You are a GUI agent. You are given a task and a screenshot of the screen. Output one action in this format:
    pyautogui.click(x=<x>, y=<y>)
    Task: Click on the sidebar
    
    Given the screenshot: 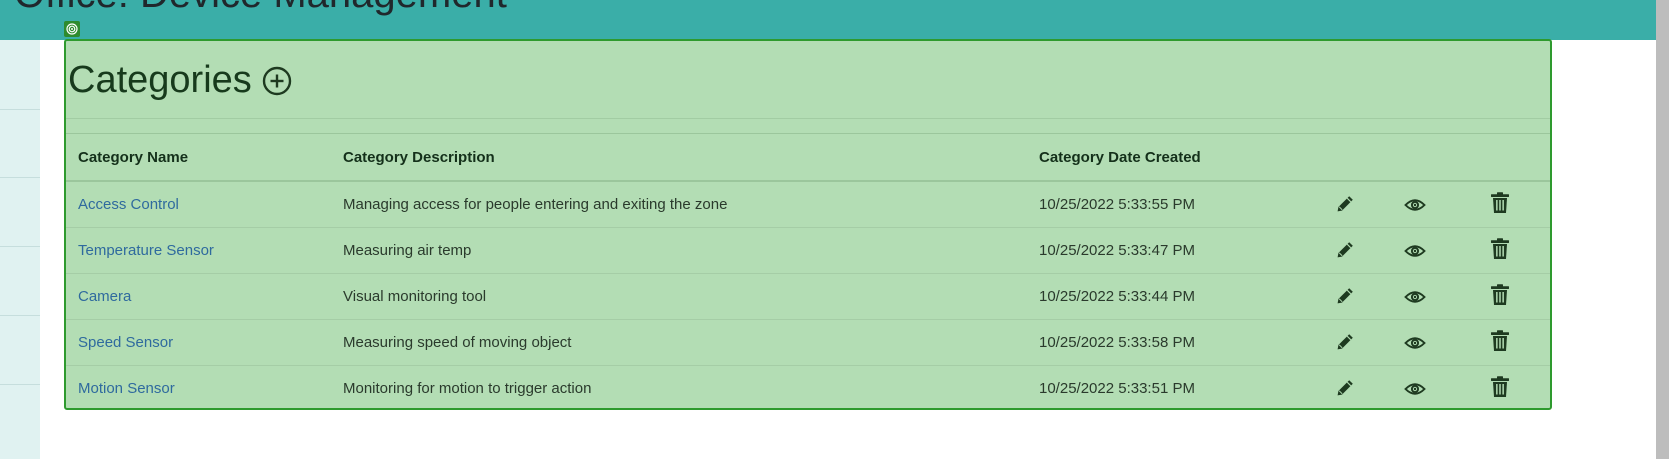 What is the action you would take?
    pyautogui.click(x=20, y=249)
    